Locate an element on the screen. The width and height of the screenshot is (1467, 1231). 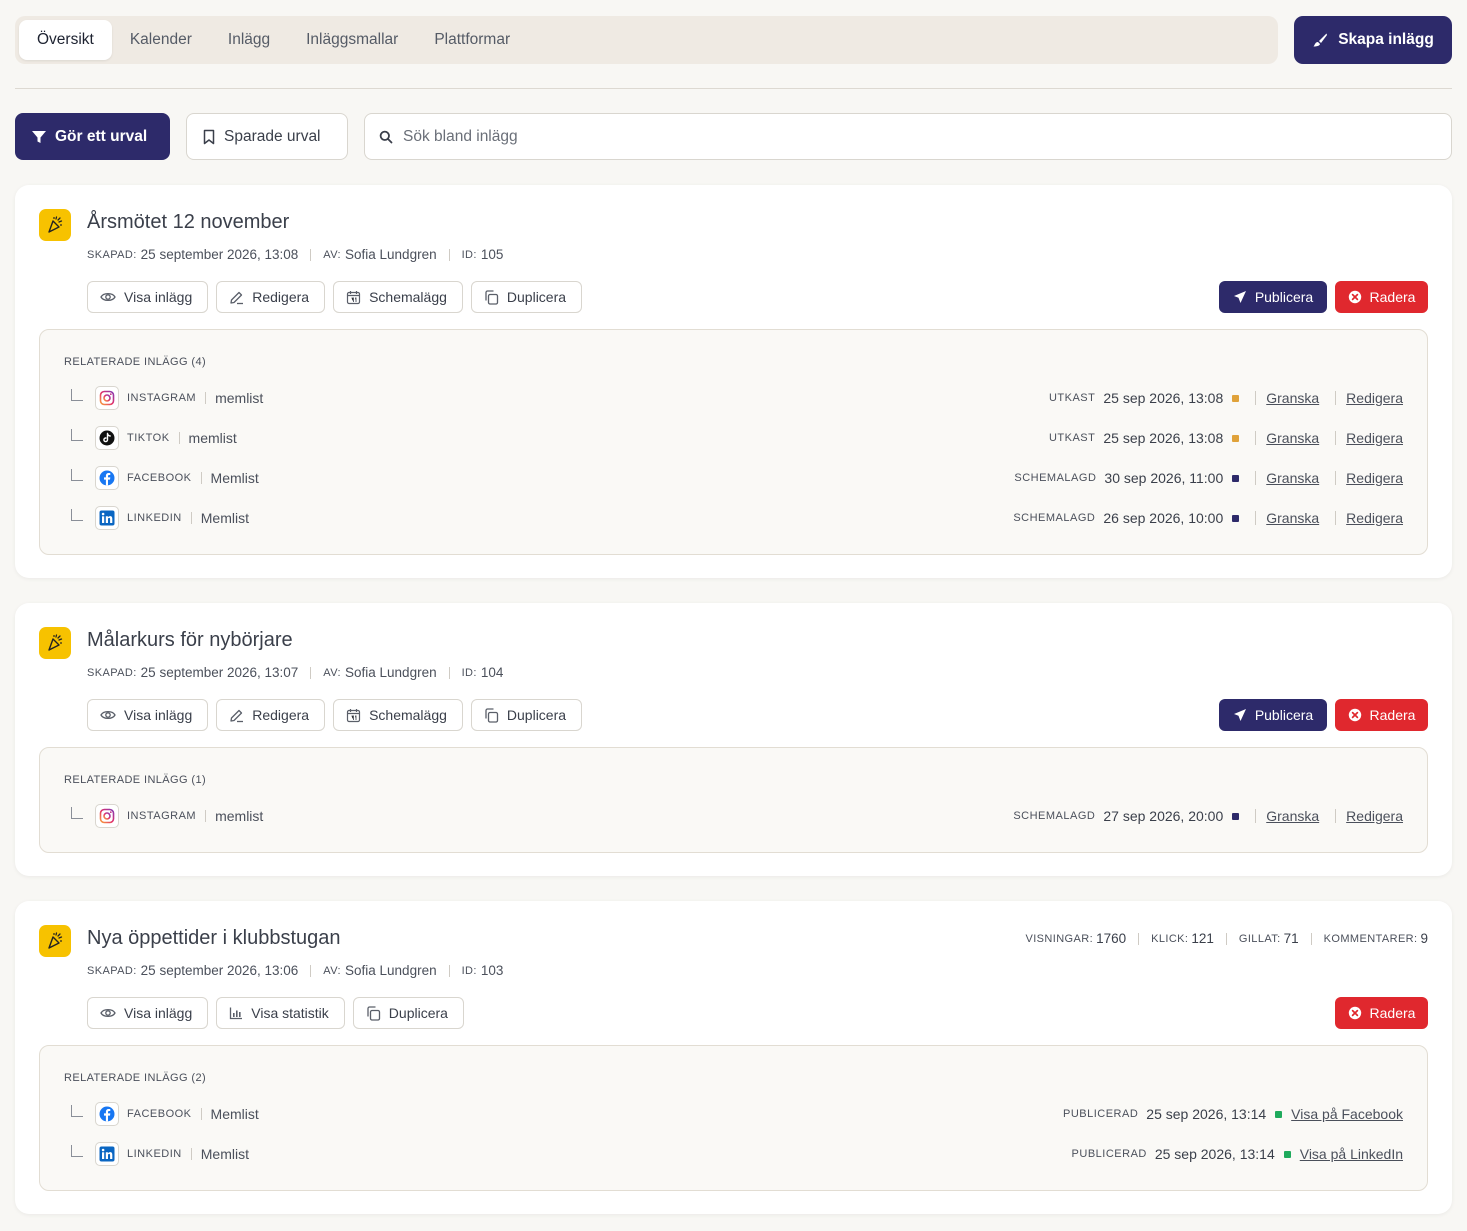
tab-inlagg: Inlägg is located at coordinates (249, 40).